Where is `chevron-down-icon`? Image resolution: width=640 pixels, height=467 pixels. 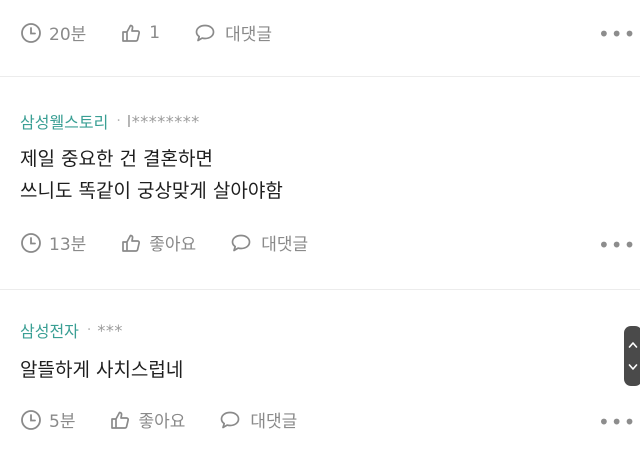 chevron-down-icon is located at coordinates (633, 367).